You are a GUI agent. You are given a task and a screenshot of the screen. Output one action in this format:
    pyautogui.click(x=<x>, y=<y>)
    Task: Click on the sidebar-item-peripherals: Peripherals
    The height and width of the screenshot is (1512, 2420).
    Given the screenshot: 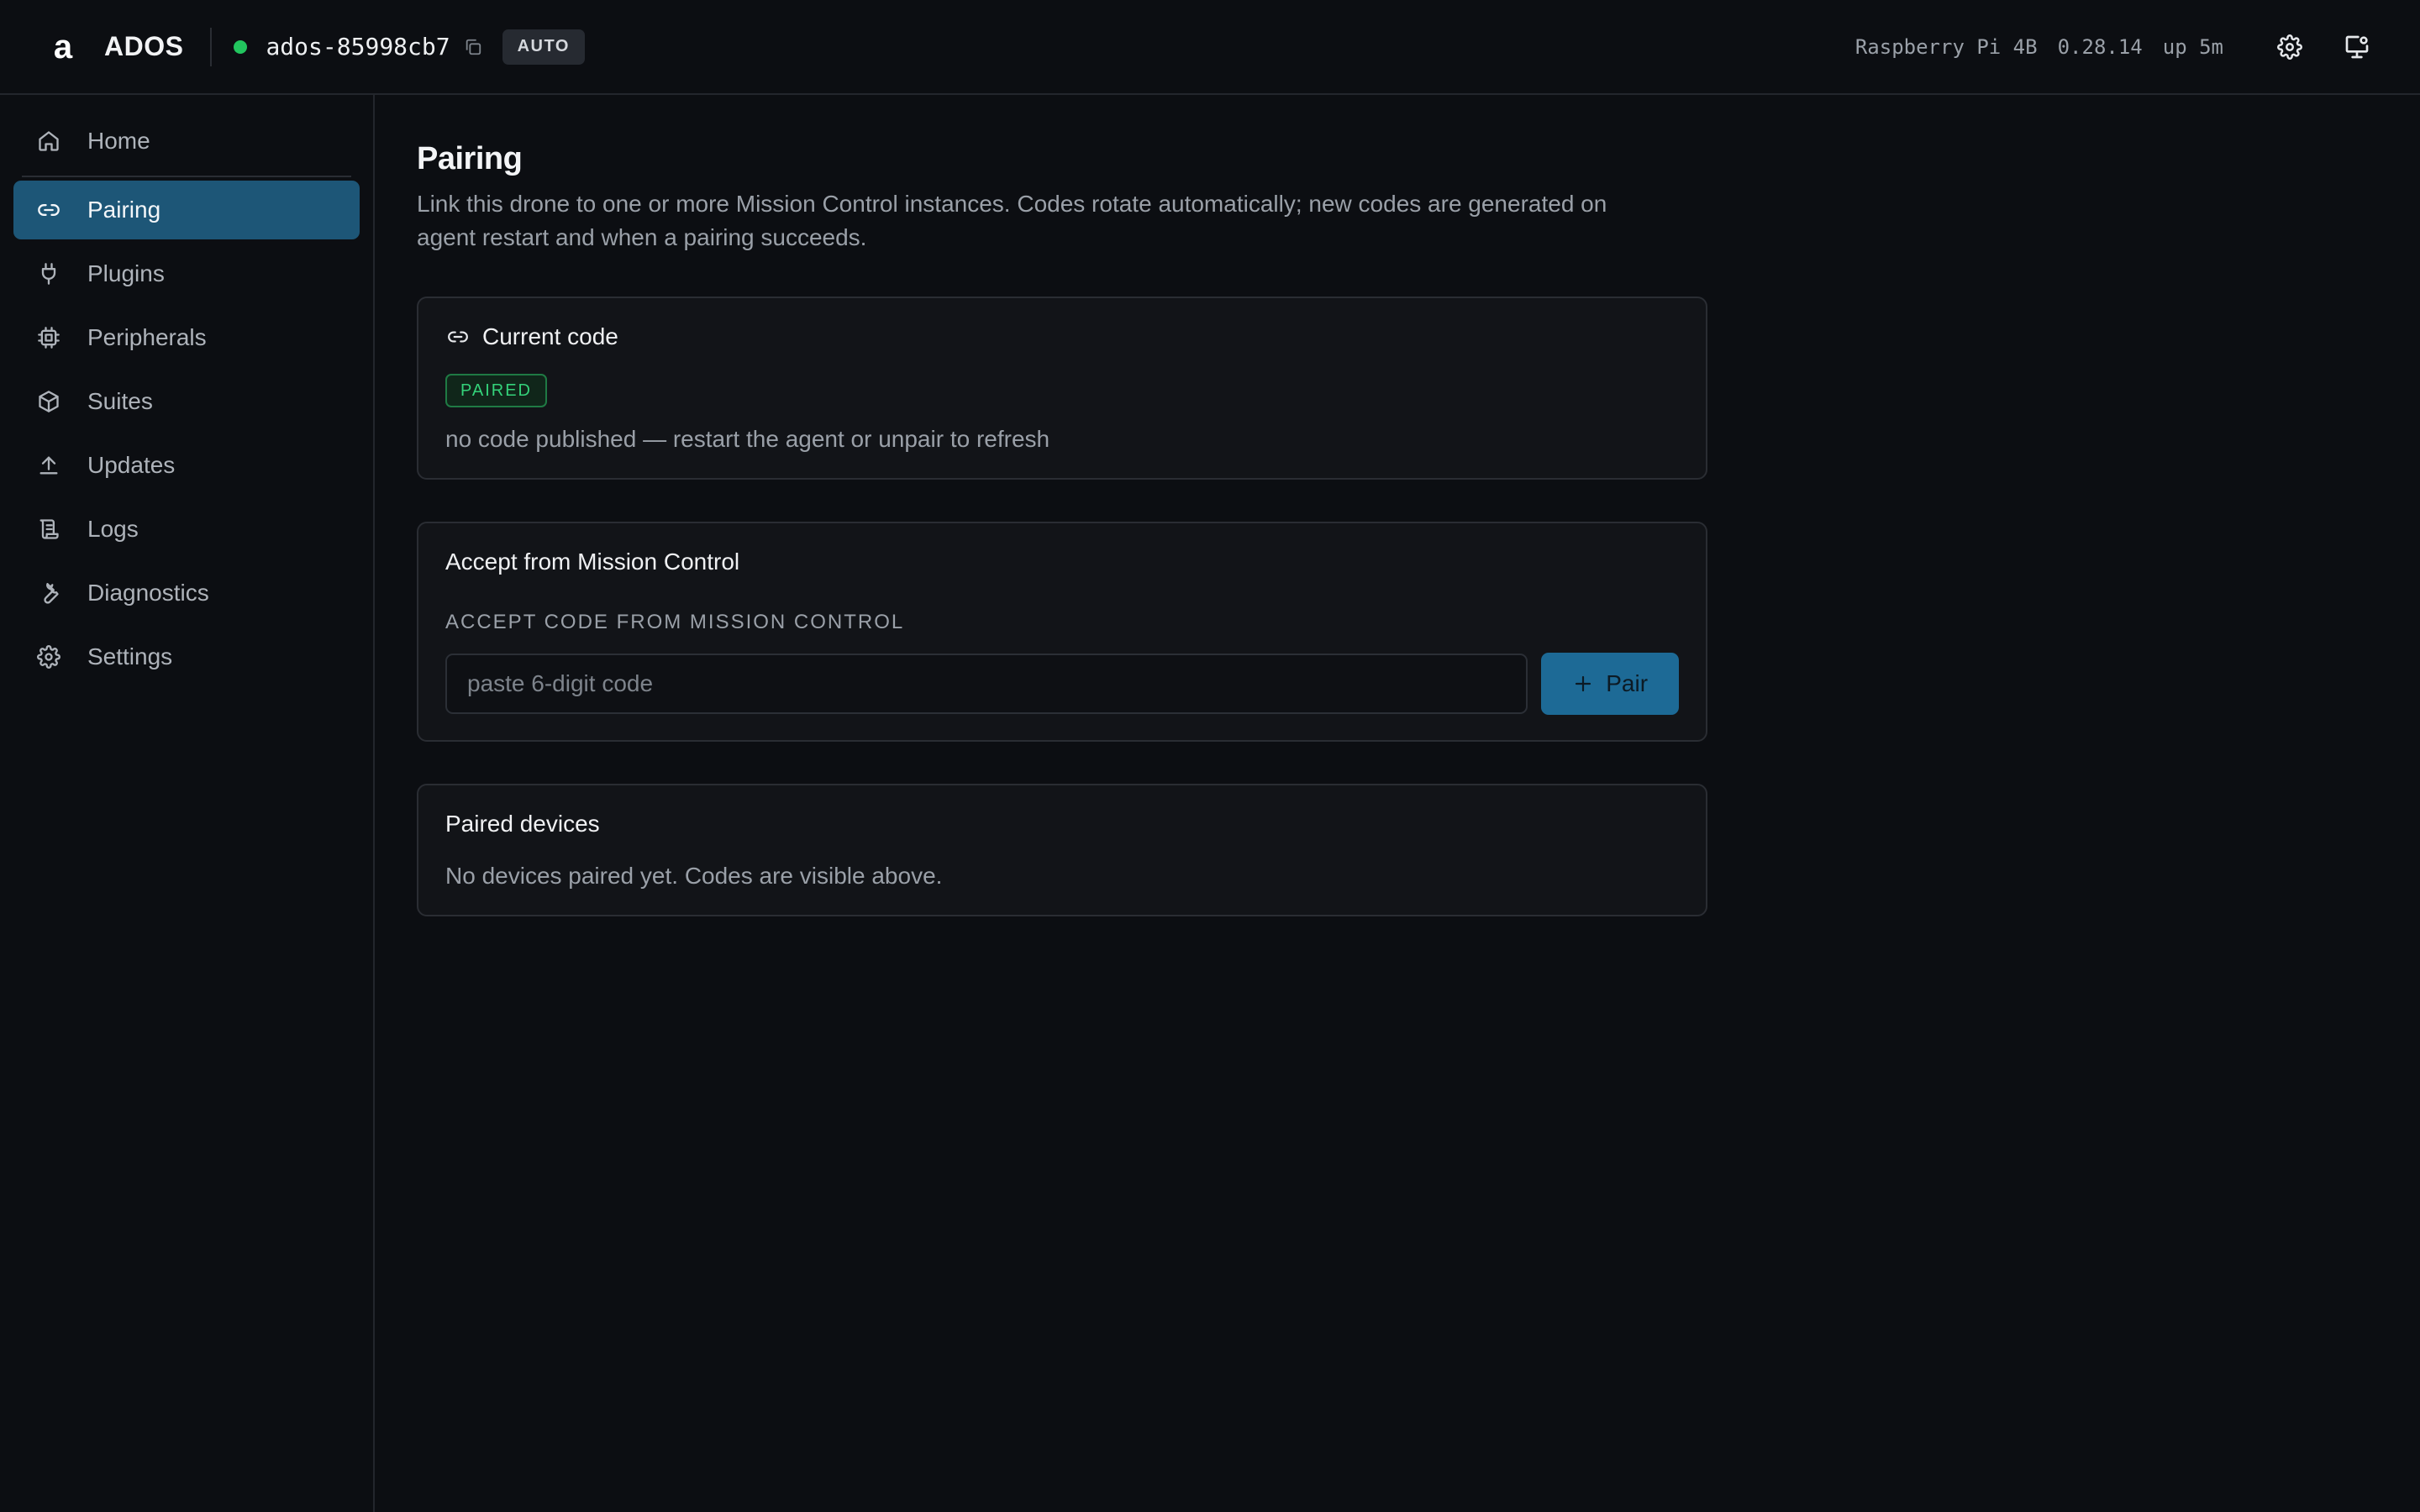 What is the action you would take?
    pyautogui.click(x=187, y=337)
    